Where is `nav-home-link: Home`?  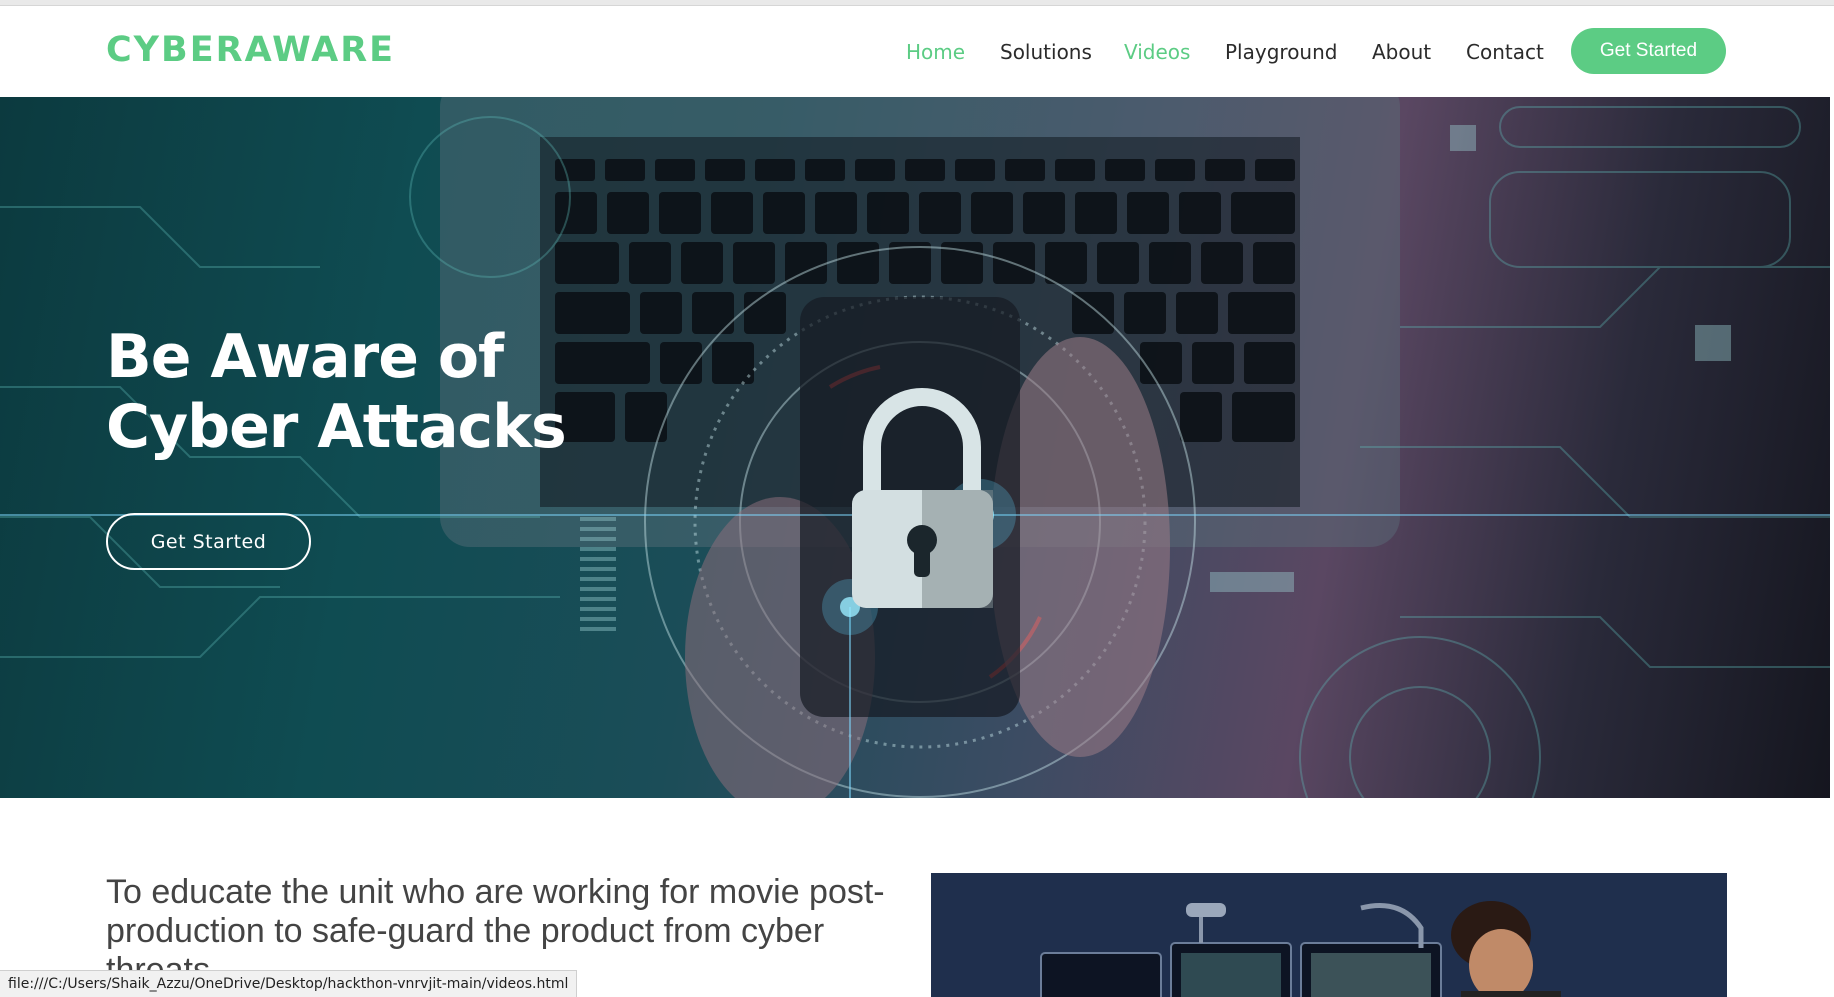
nav-home-link: Home is located at coordinates (935, 52).